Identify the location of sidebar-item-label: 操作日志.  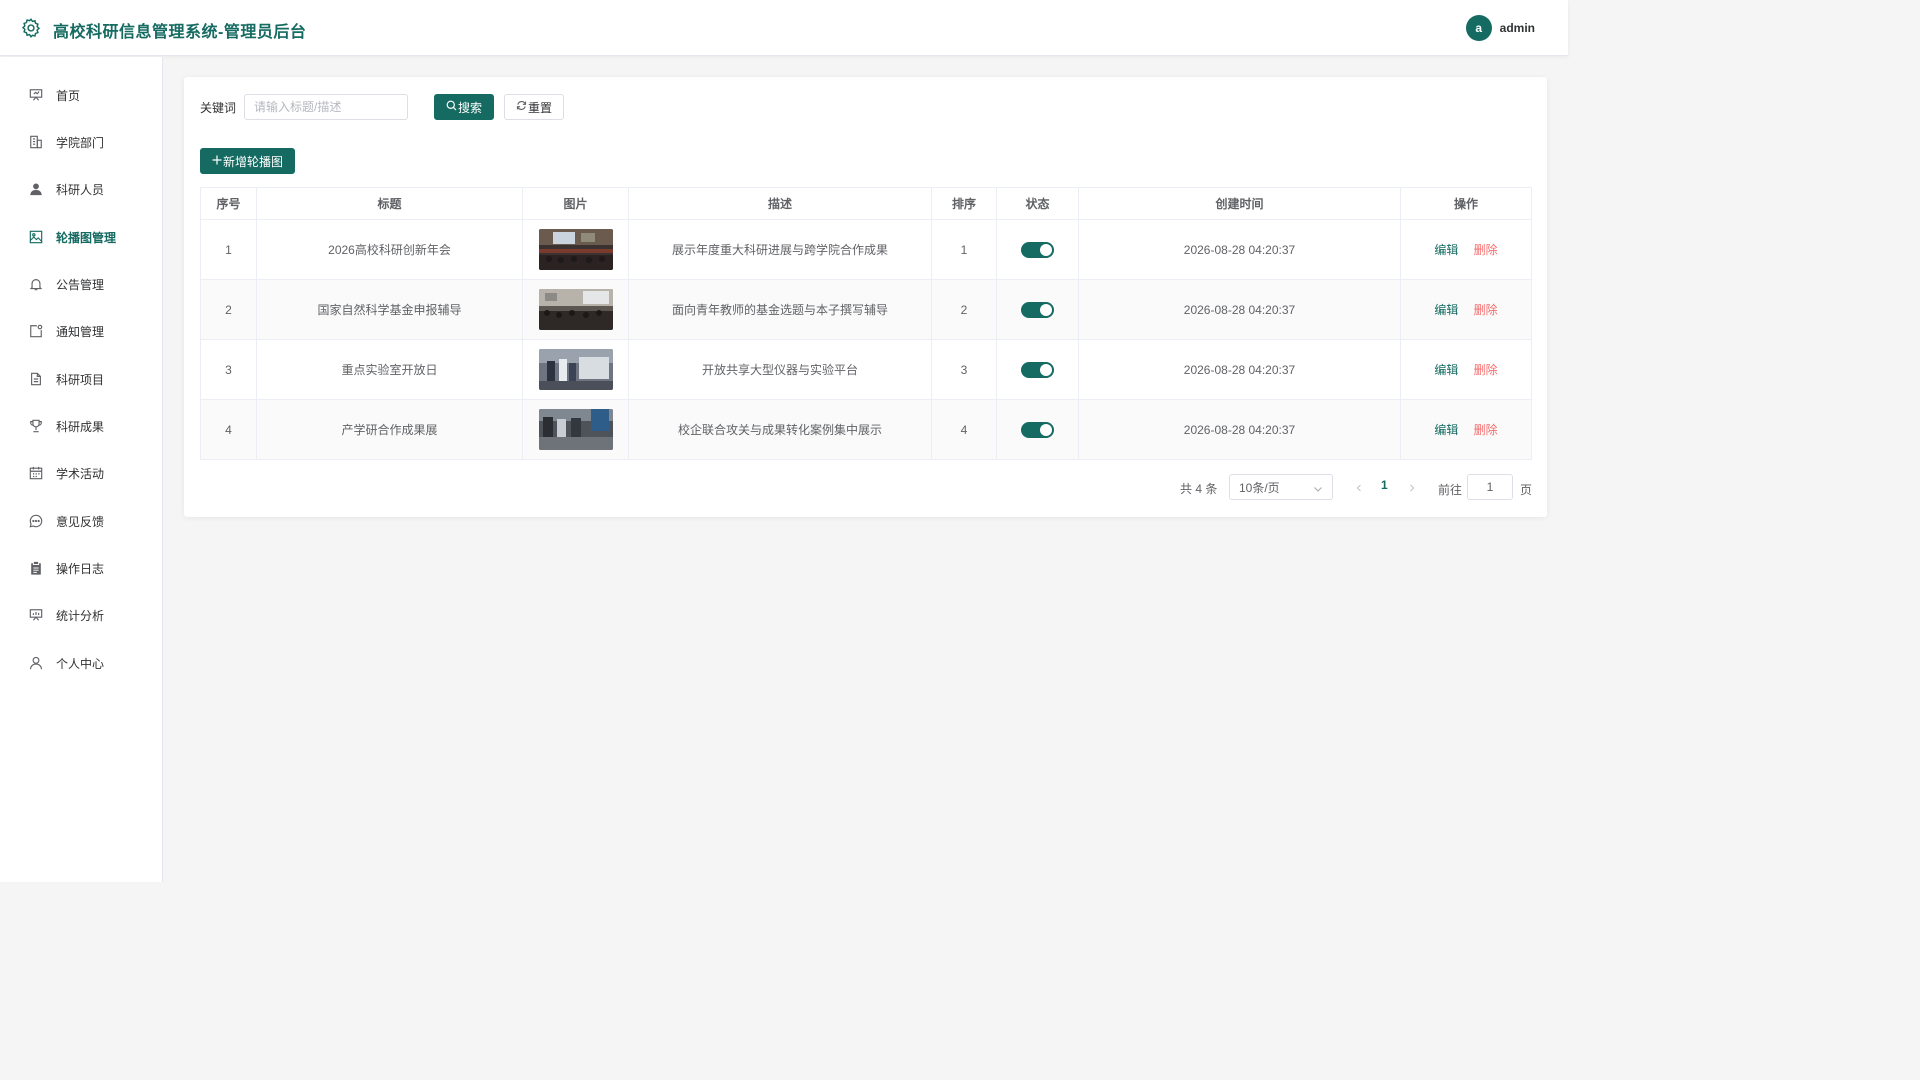
(80, 568).